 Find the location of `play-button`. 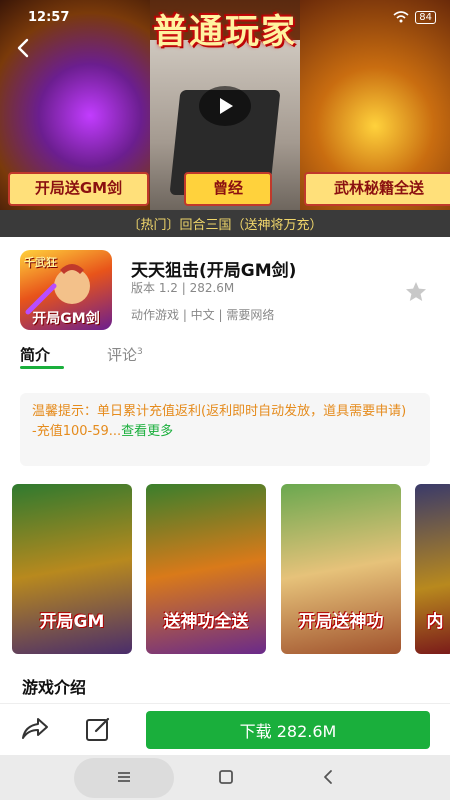

play-button is located at coordinates (225, 106).